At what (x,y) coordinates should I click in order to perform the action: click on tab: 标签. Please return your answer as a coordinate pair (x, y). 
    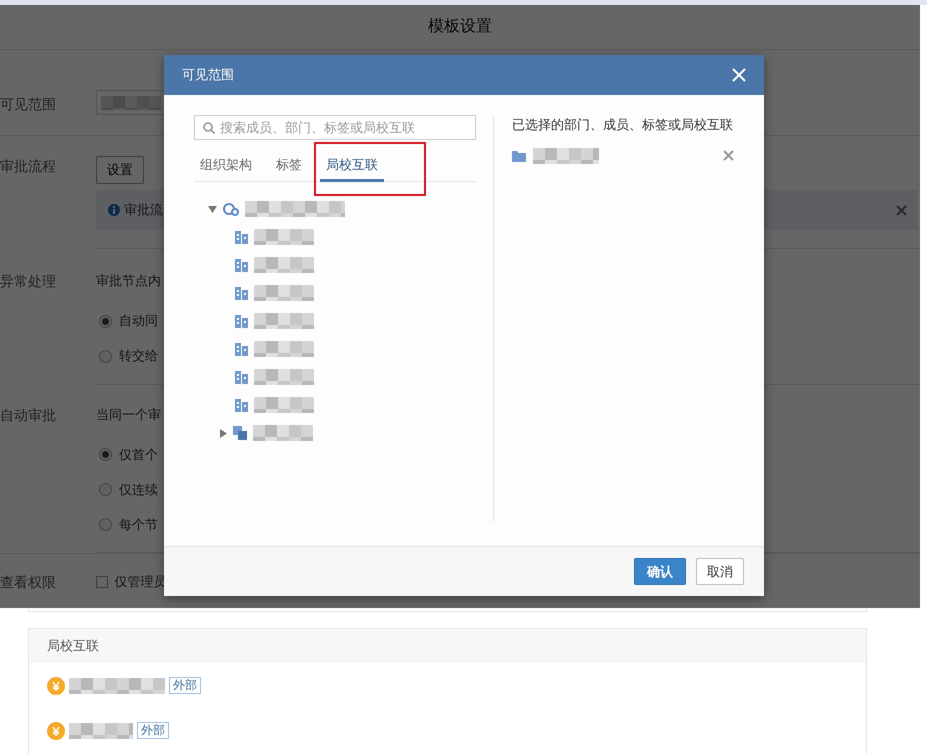
    Looking at the image, I should click on (289, 166).